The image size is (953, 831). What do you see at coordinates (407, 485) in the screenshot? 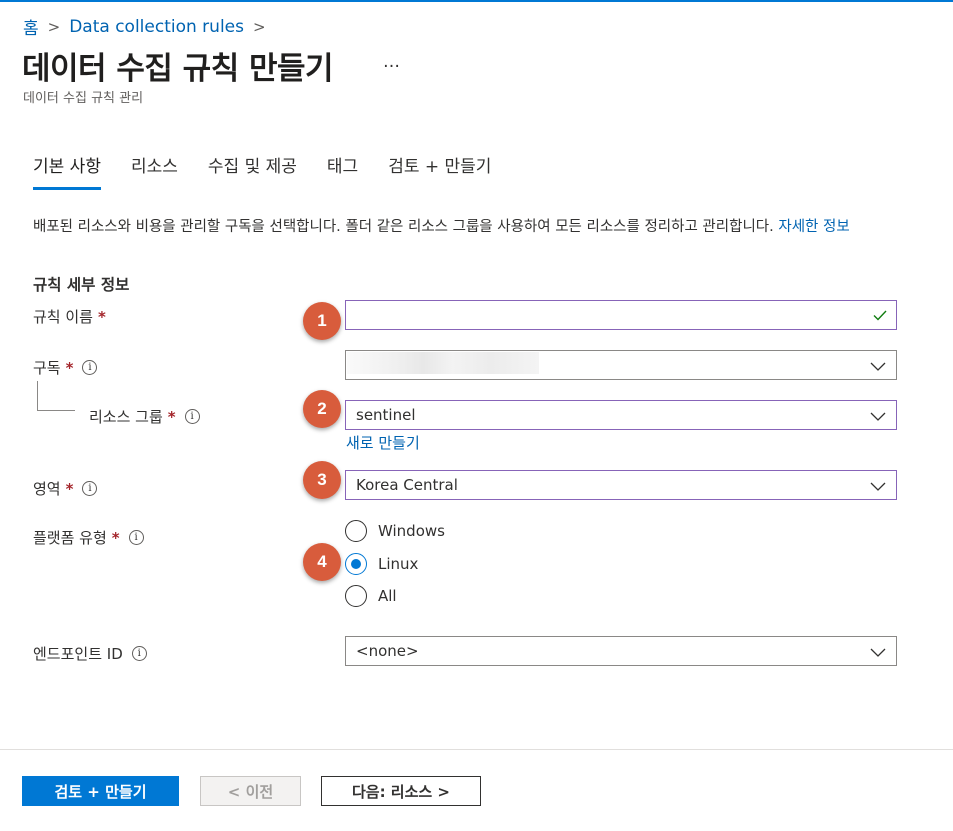
I see `region-value: Korea Central` at bounding box center [407, 485].